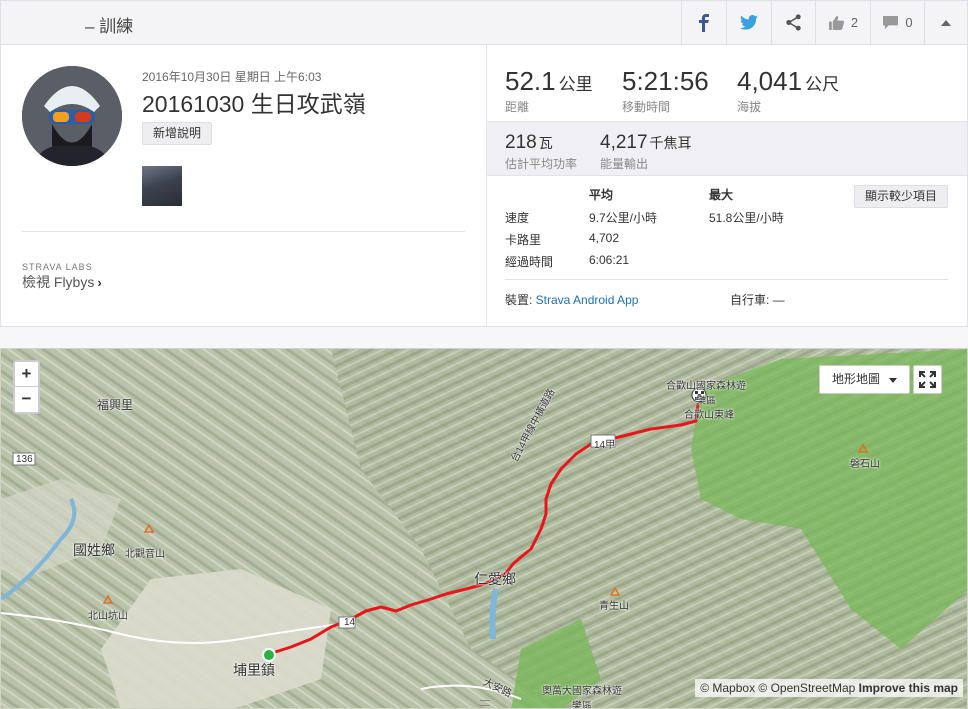  I want to click on twitter-share-button, so click(748, 22).